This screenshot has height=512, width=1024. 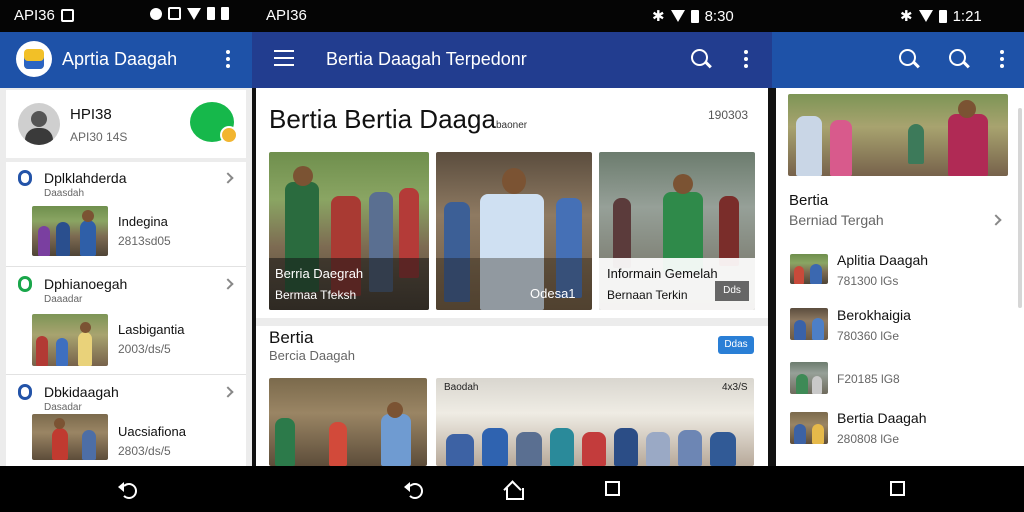 What do you see at coordinates (553, 293) in the screenshot?
I see `featured-sub: Odesa1` at bounding box center [553, 293].